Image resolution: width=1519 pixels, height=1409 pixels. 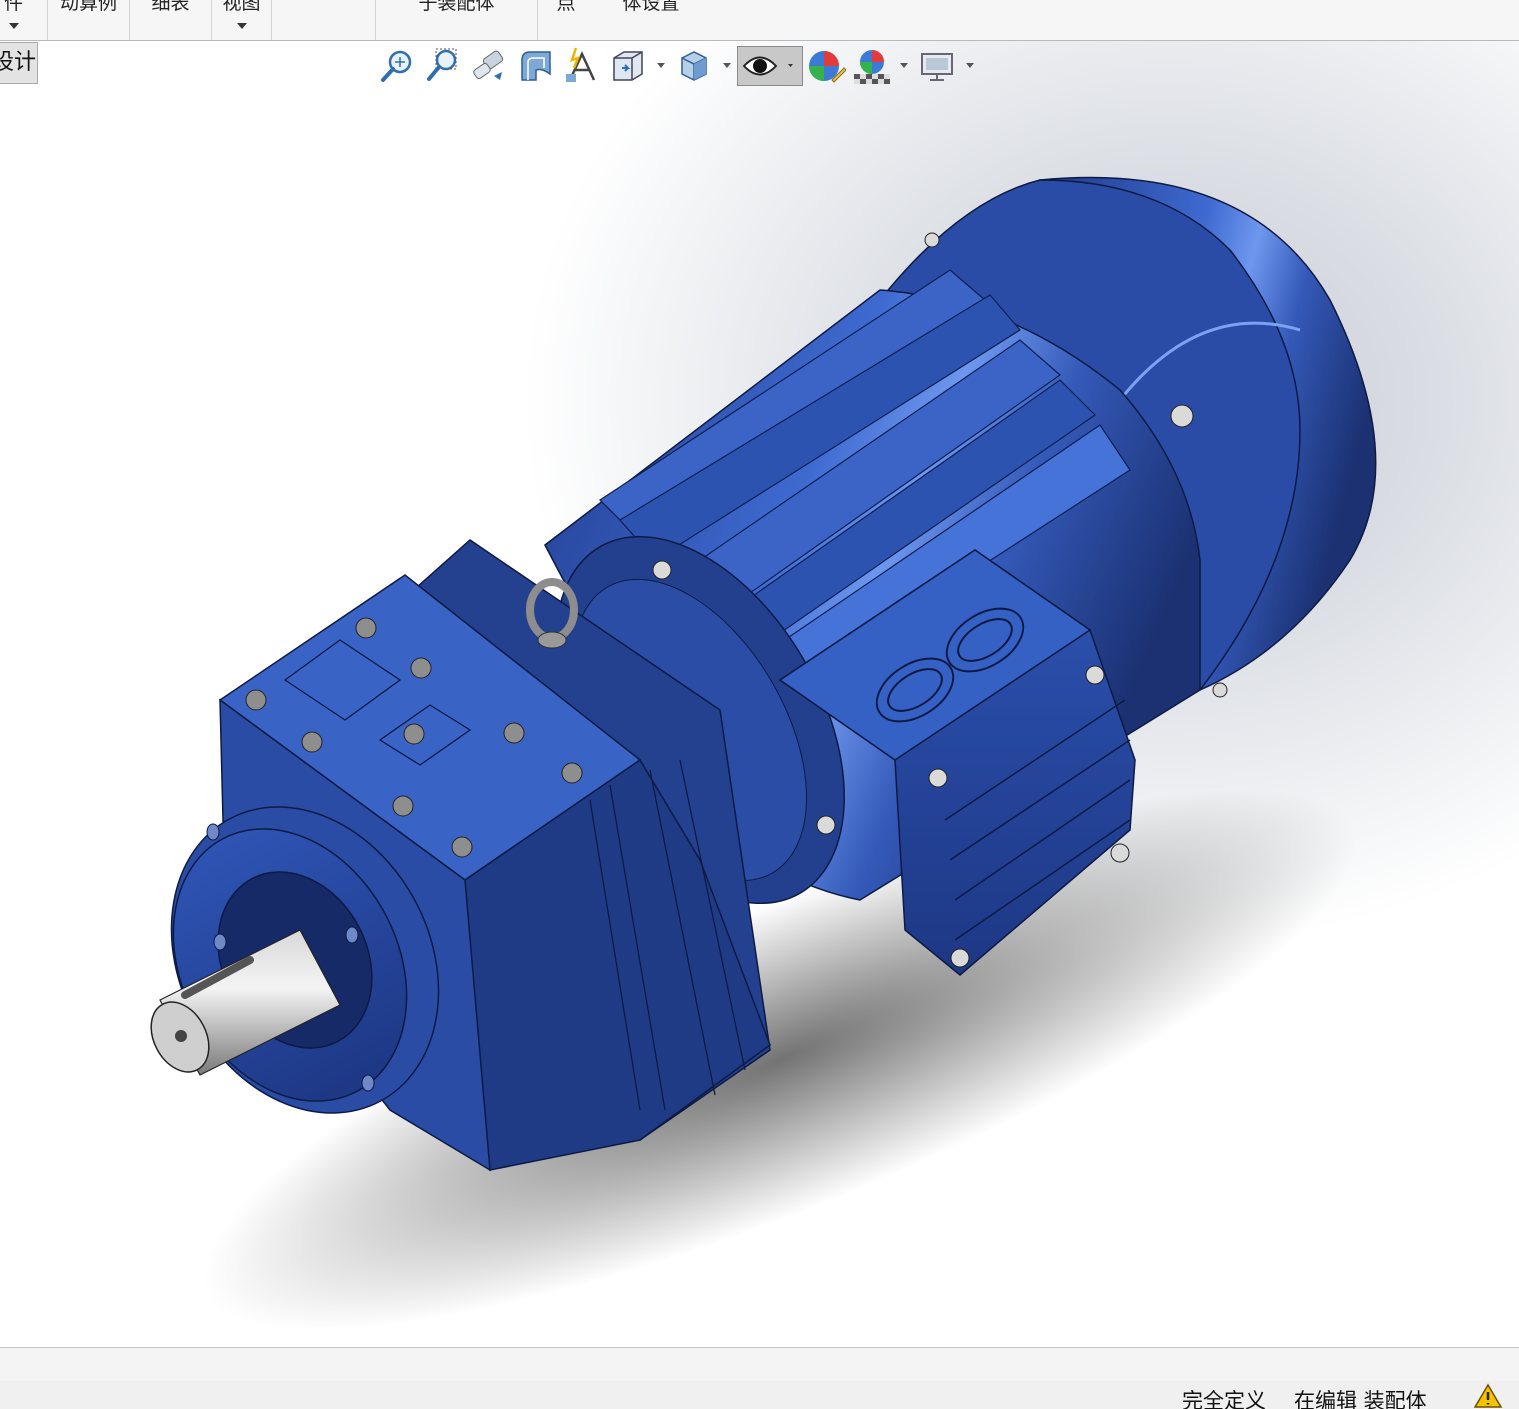 I want to click on definition-status: 完全定义, so click(x=1224, y=1399).